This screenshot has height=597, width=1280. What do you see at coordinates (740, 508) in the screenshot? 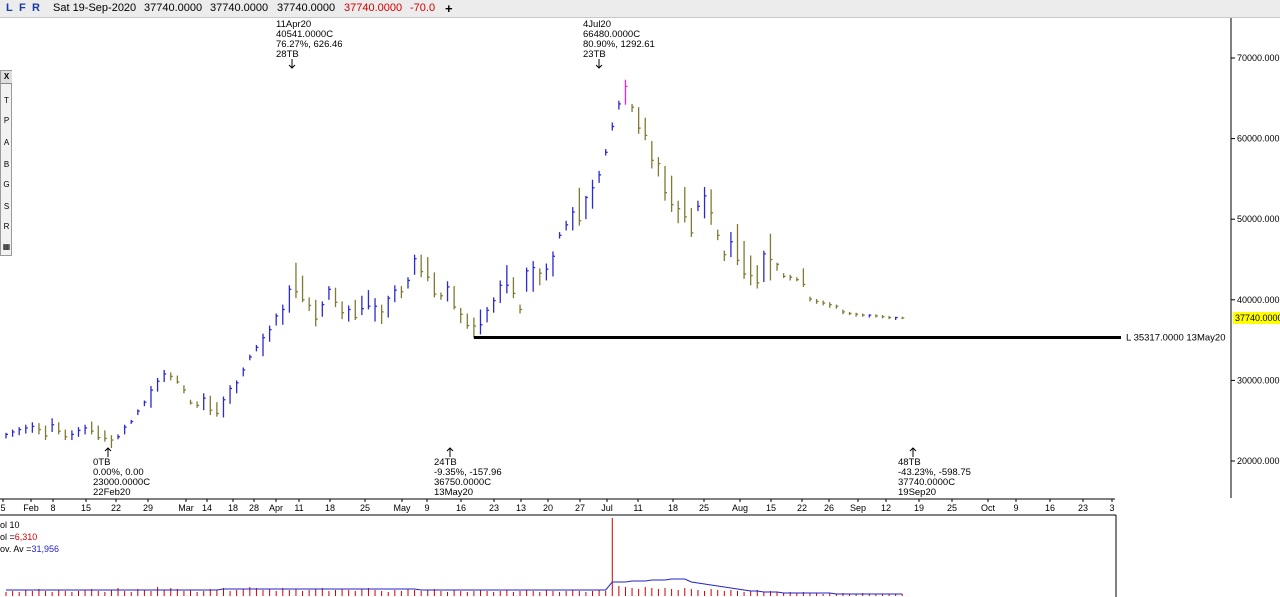
I see `x-tick-label: Aug` at bounding box center [740, 508].